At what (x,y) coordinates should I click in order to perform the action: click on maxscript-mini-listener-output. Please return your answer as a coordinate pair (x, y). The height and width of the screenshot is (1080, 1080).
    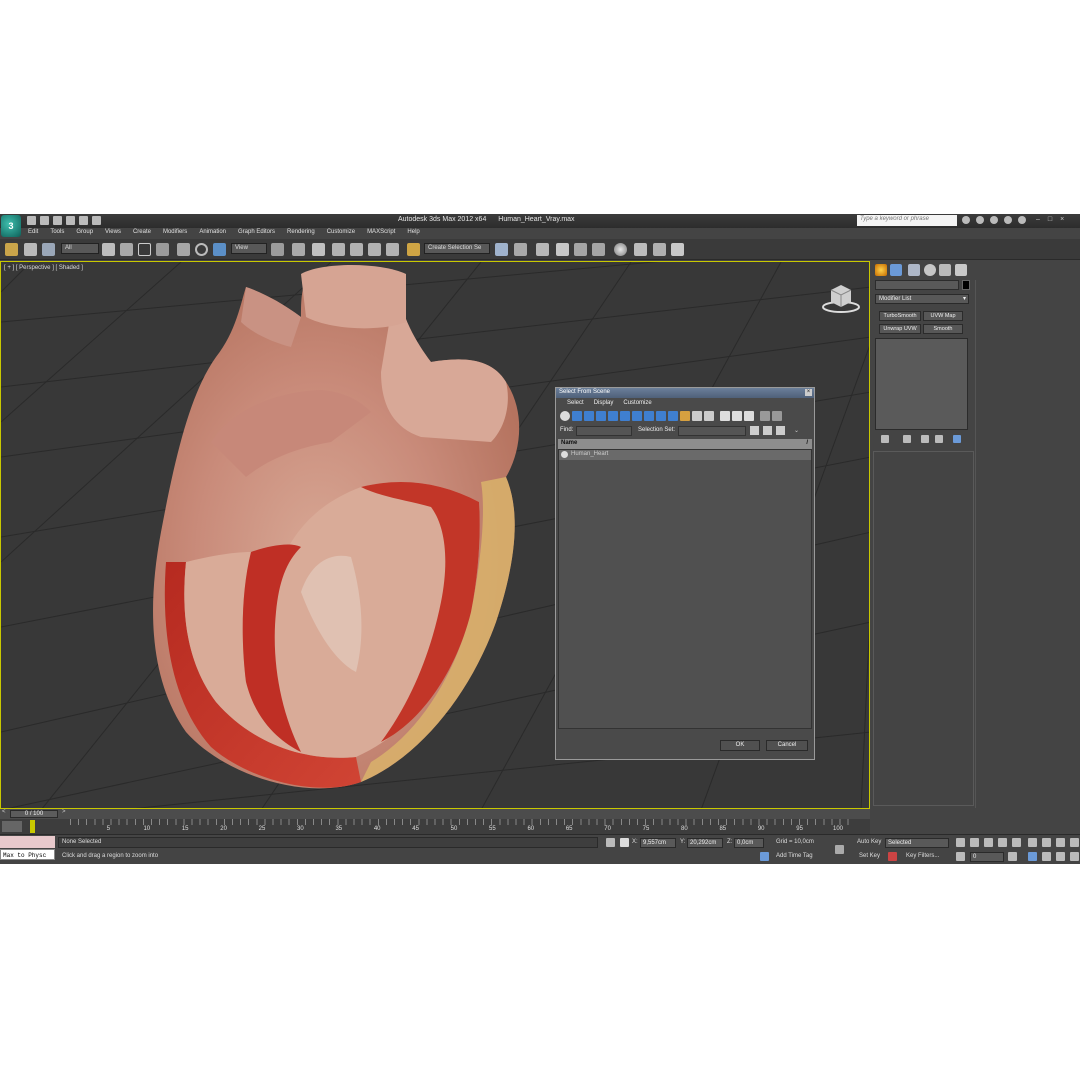
    Looking at the image, I should click on (27, 842).